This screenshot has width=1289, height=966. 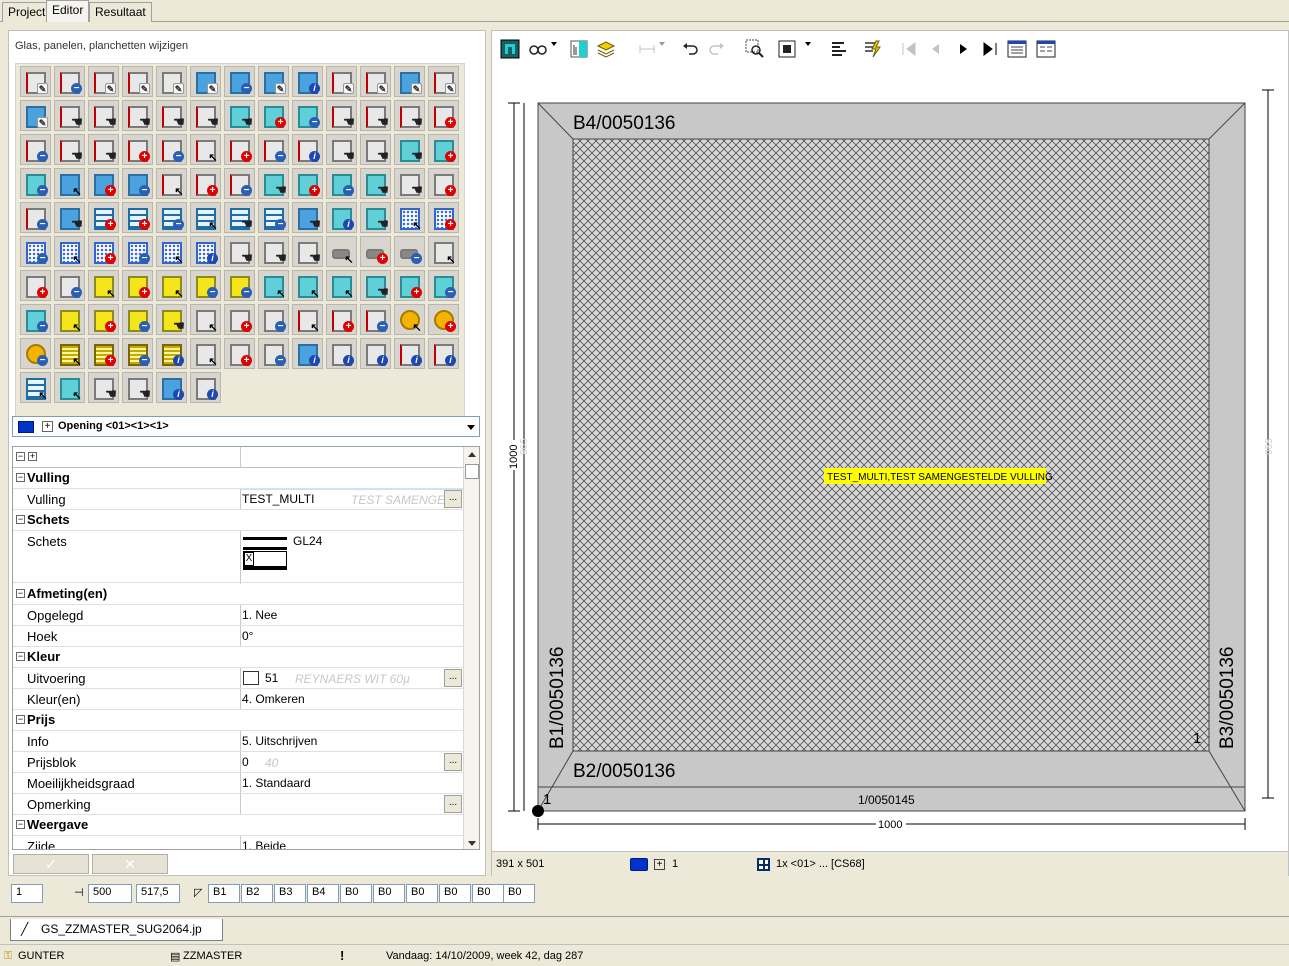 What do you see at coordinates (205, 251) in the screenshot?
I see `dots-info-icon: i` at bounding box center [205, 251].